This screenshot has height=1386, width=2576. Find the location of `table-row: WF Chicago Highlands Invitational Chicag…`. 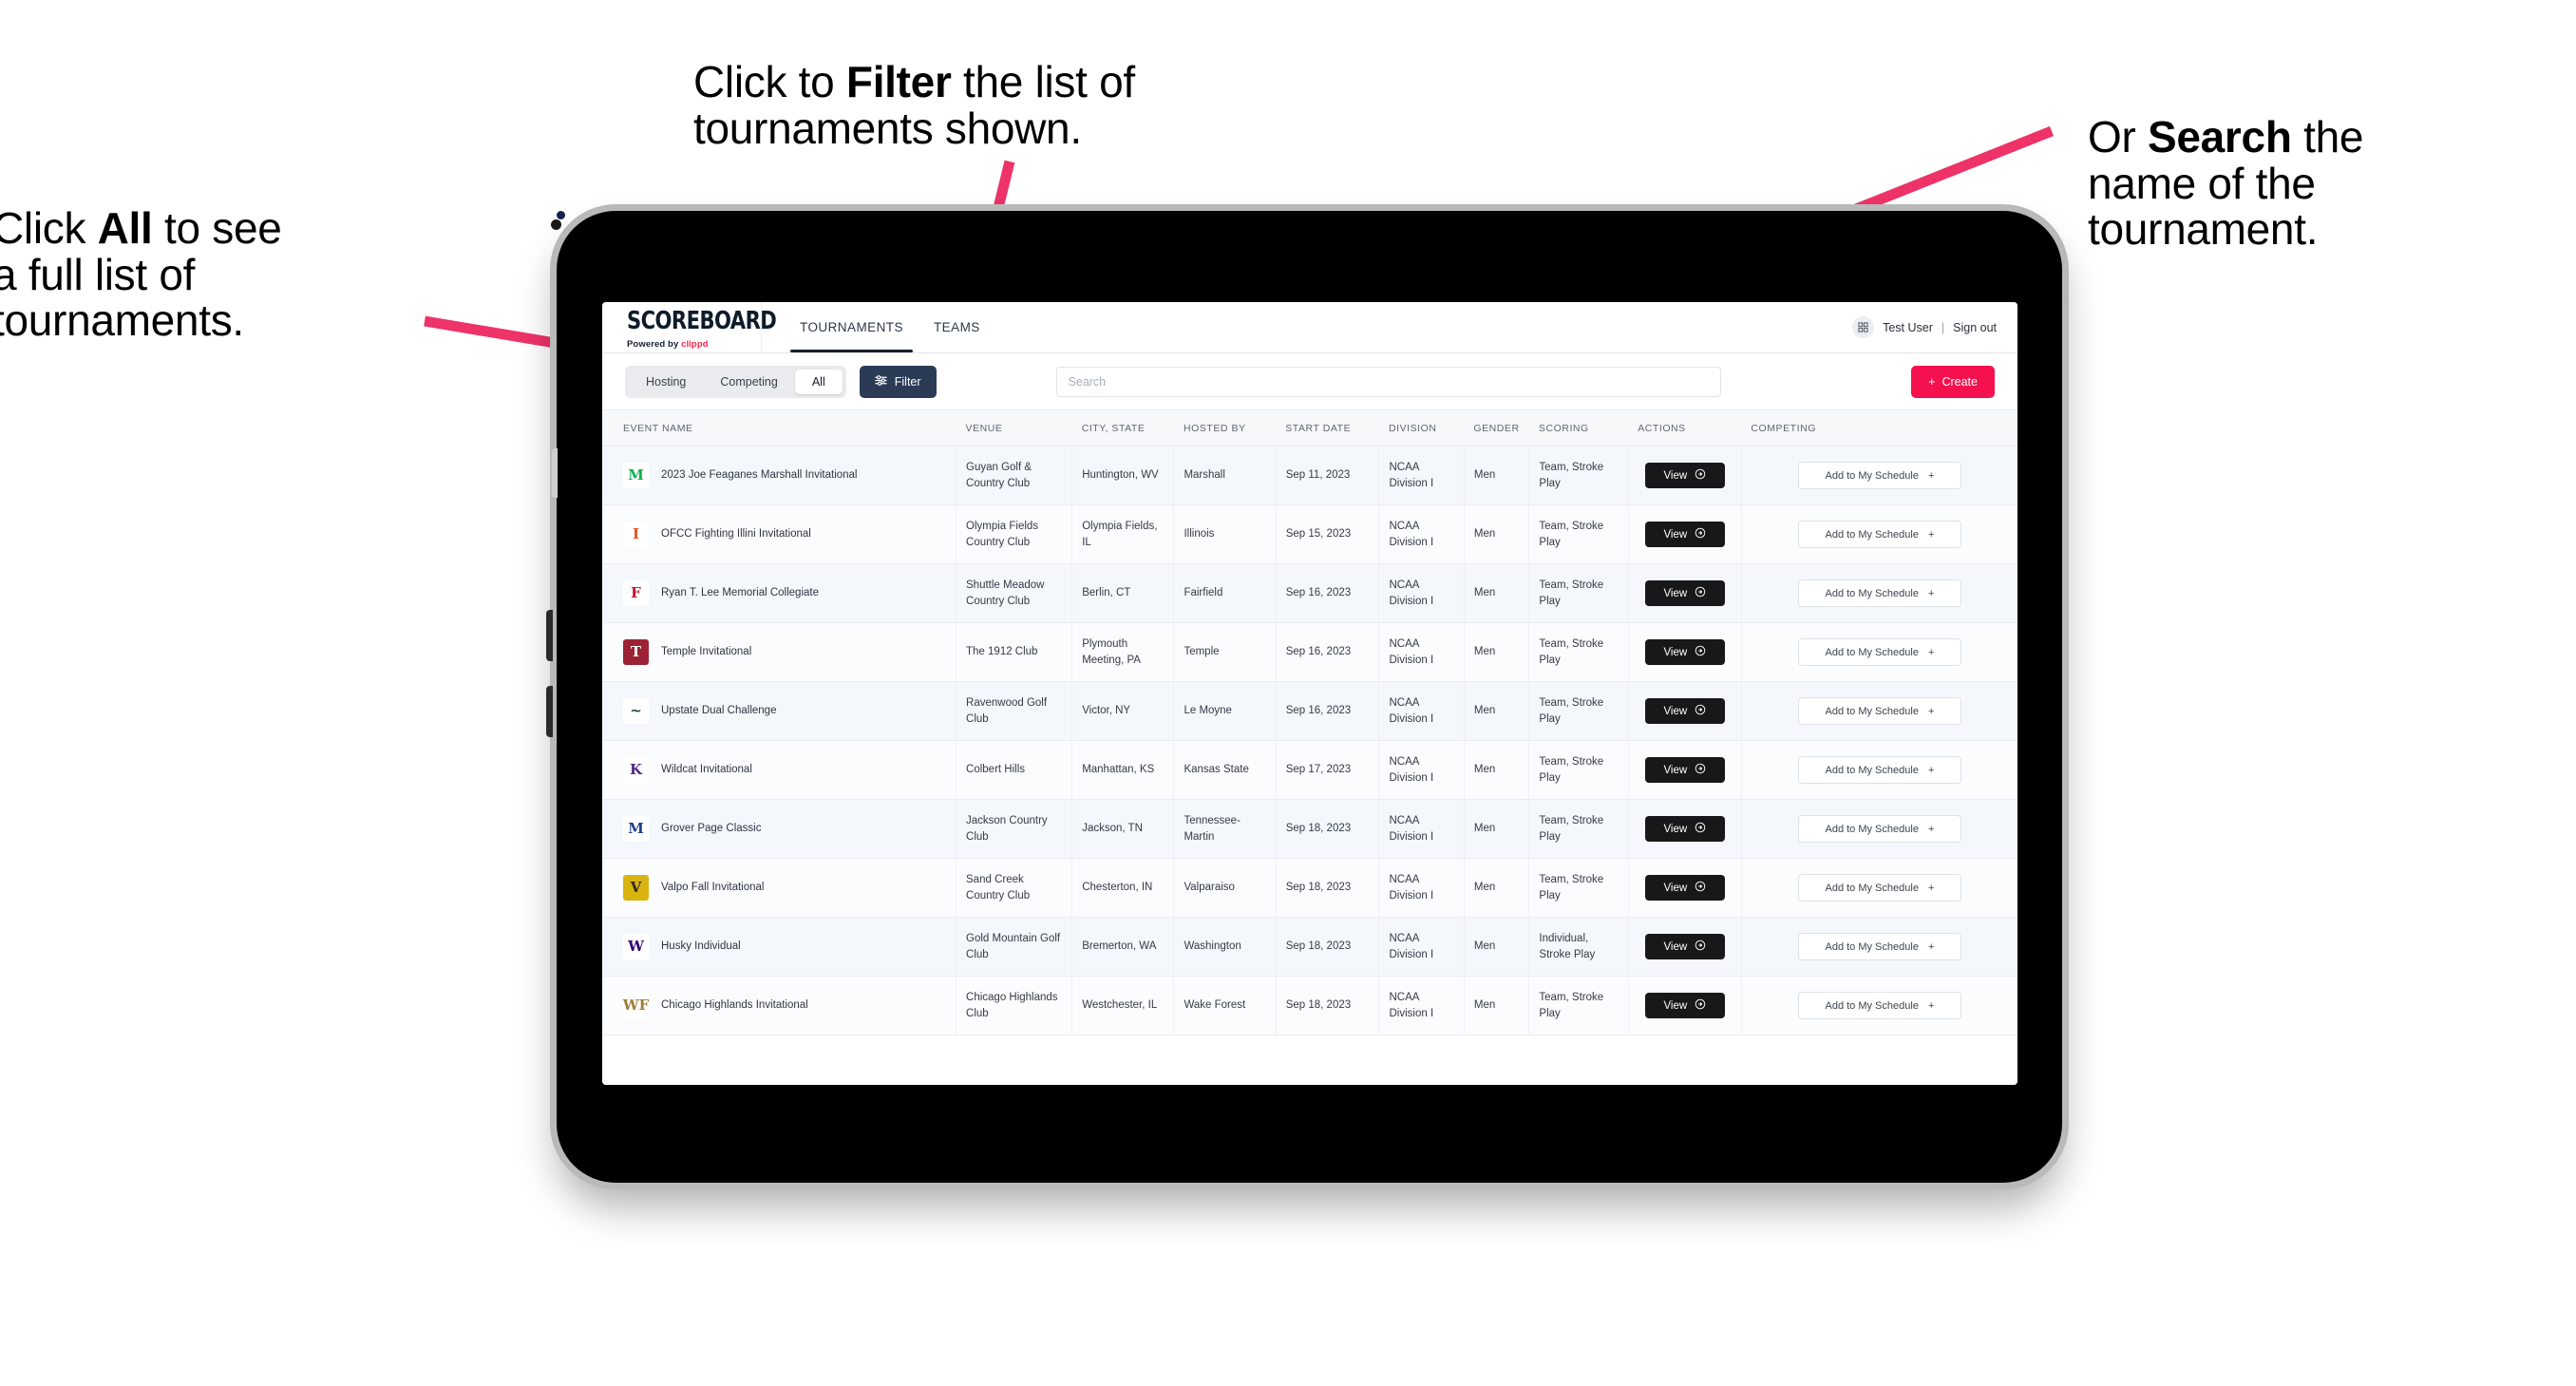

table-row: WF Chicago Highlands Invitational Chicag… is located at coordinates (1309, 1005).